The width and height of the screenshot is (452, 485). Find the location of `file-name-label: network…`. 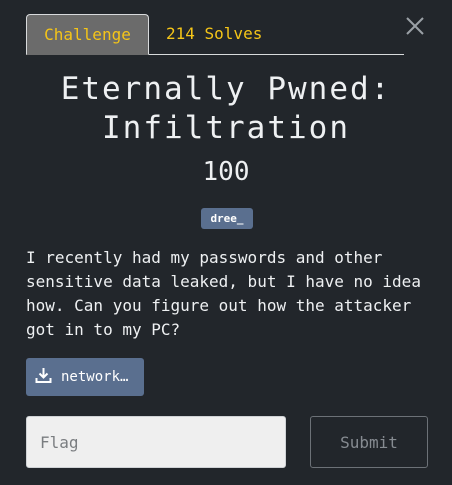

file-name-label: network… is located at coordinates (95, 377).